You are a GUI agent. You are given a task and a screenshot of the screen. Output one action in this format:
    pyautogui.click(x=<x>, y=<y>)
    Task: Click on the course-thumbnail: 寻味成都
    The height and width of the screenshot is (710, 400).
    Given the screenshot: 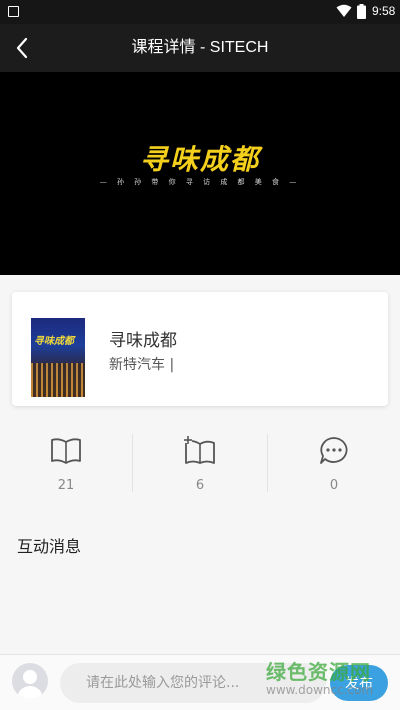 What is the action you would take?
    pyautogui.click(x=58, y=357)
    